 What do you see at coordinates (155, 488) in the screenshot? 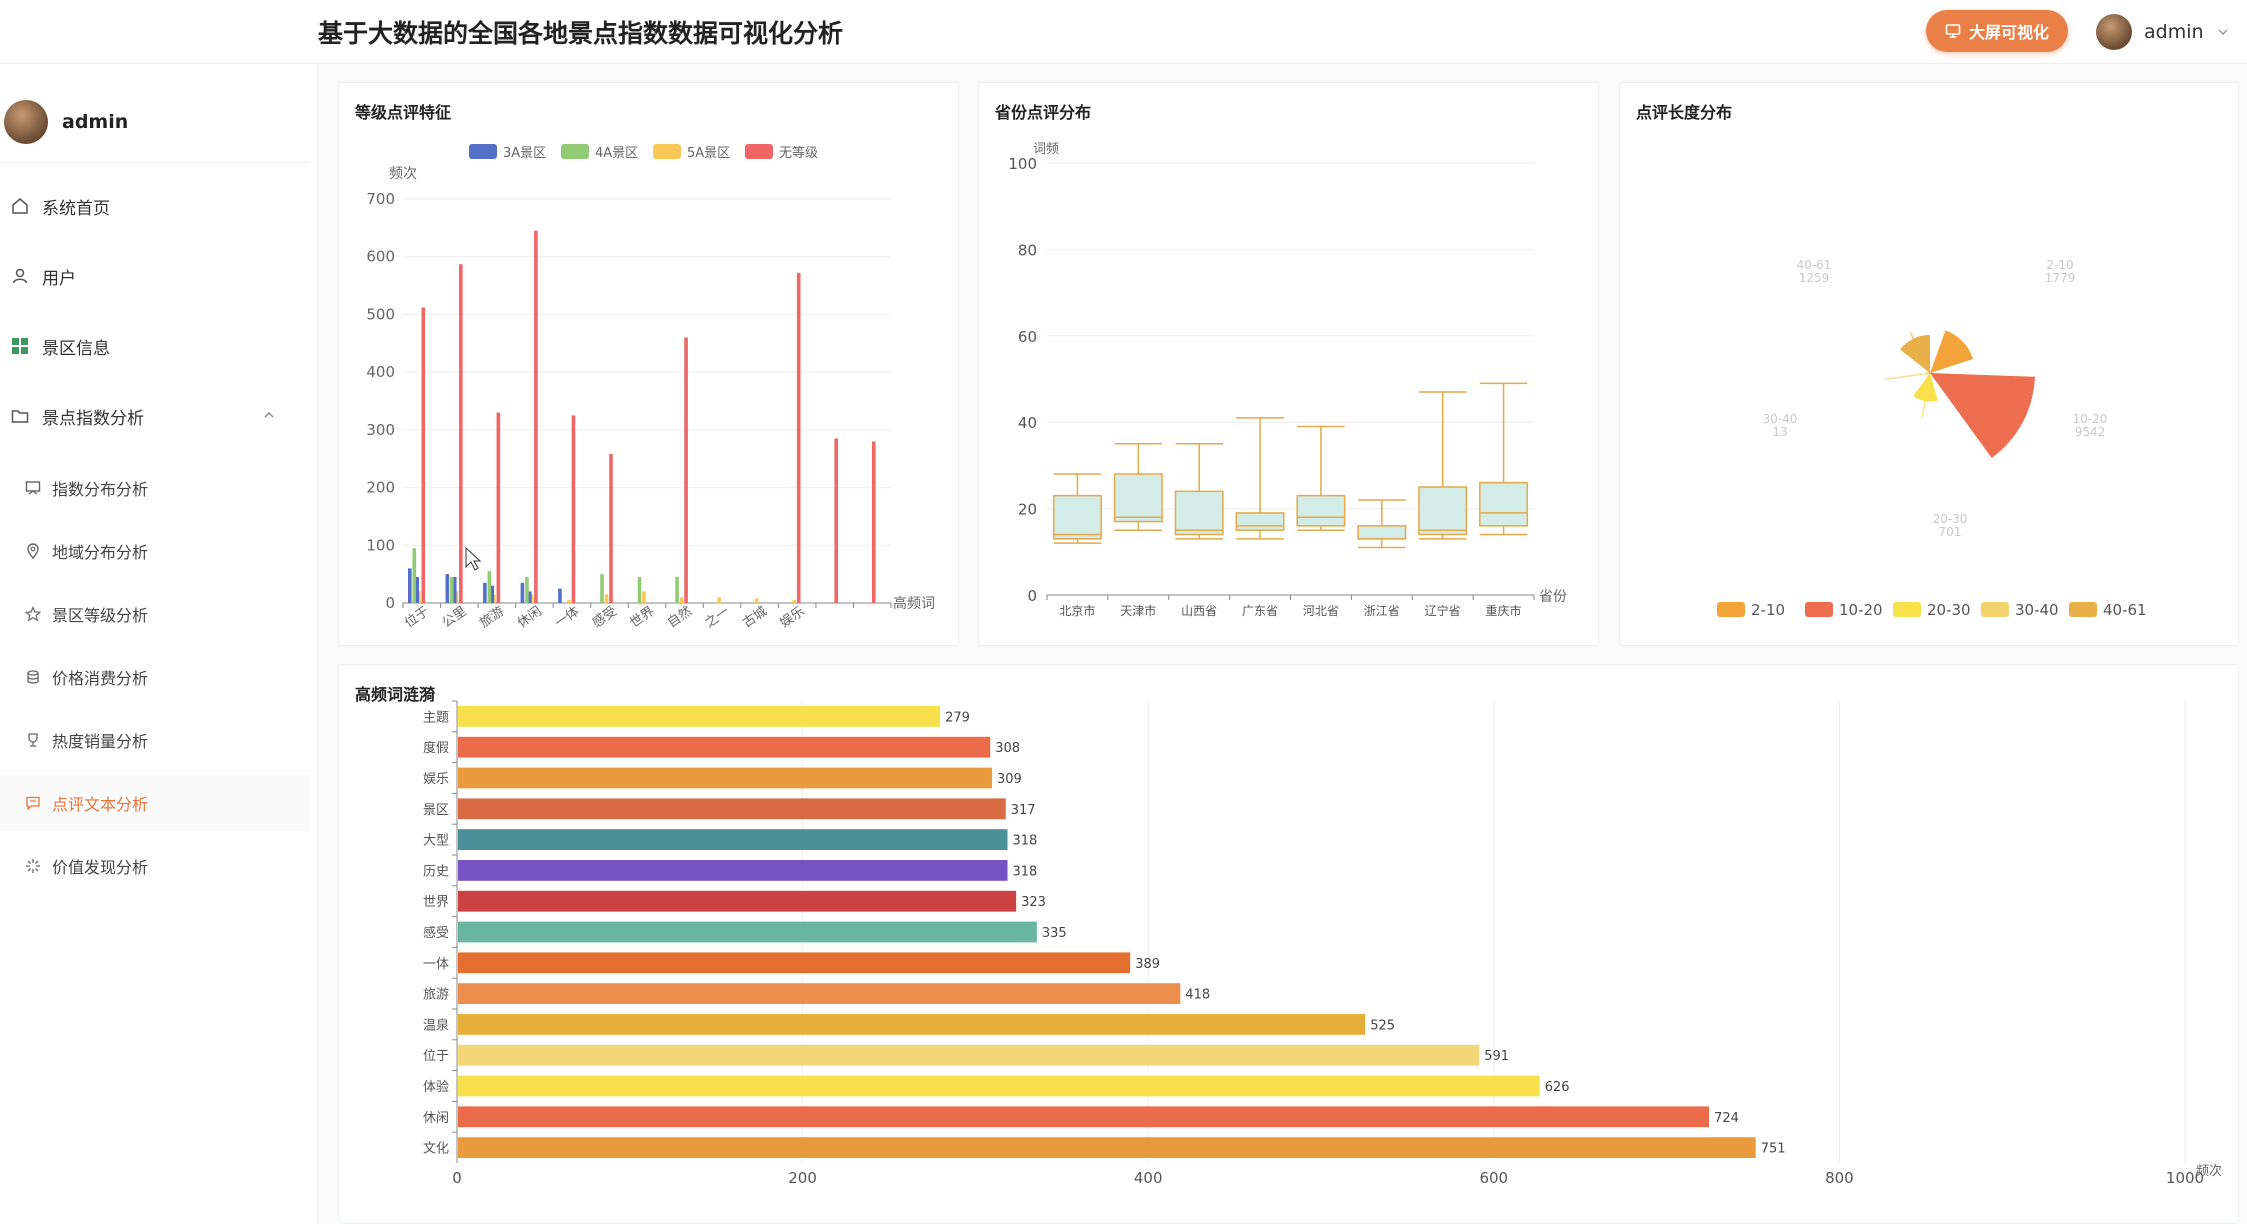
I see `sidebar-subitem-index-distribution: 指数分布分析` at bounding box center [155, 488].